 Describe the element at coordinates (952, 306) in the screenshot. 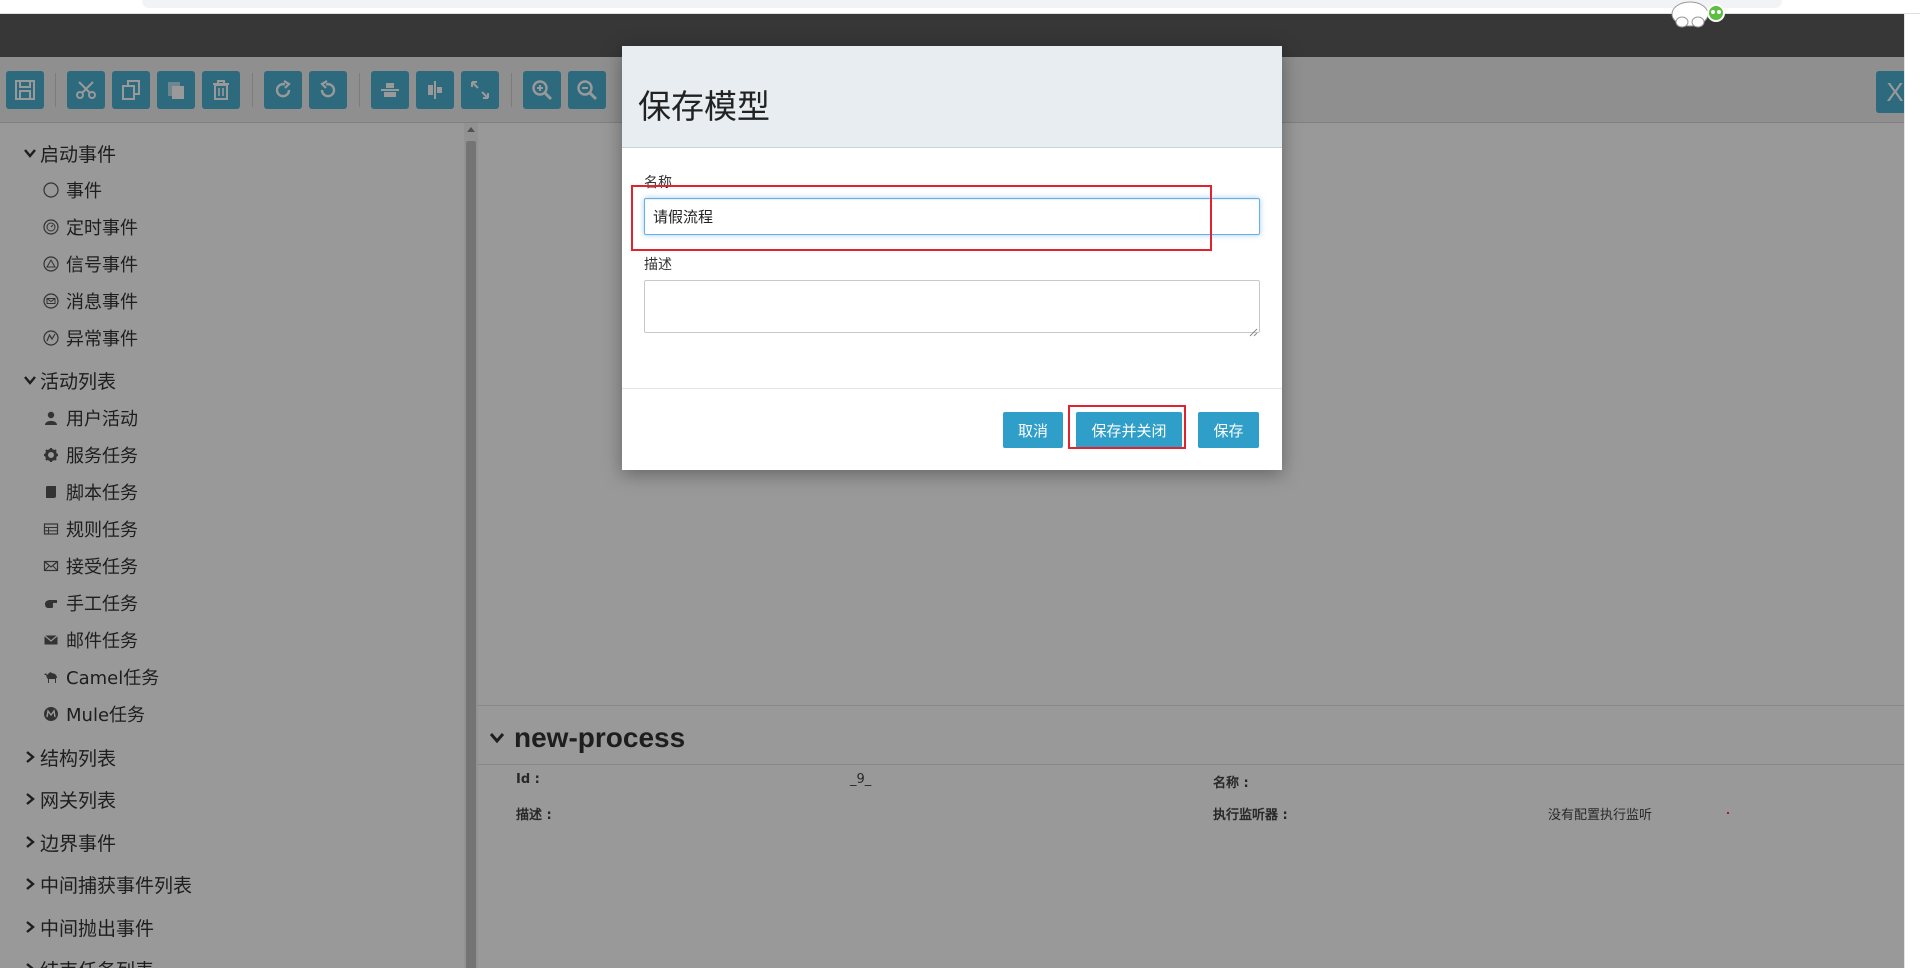

I see `model-description-input` at that location.